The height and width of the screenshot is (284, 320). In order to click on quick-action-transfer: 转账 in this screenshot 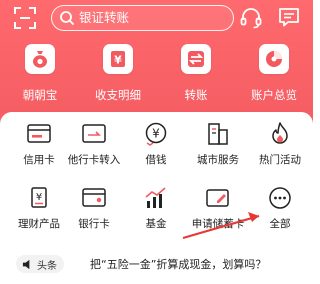, I will do `click(196, 73)`.